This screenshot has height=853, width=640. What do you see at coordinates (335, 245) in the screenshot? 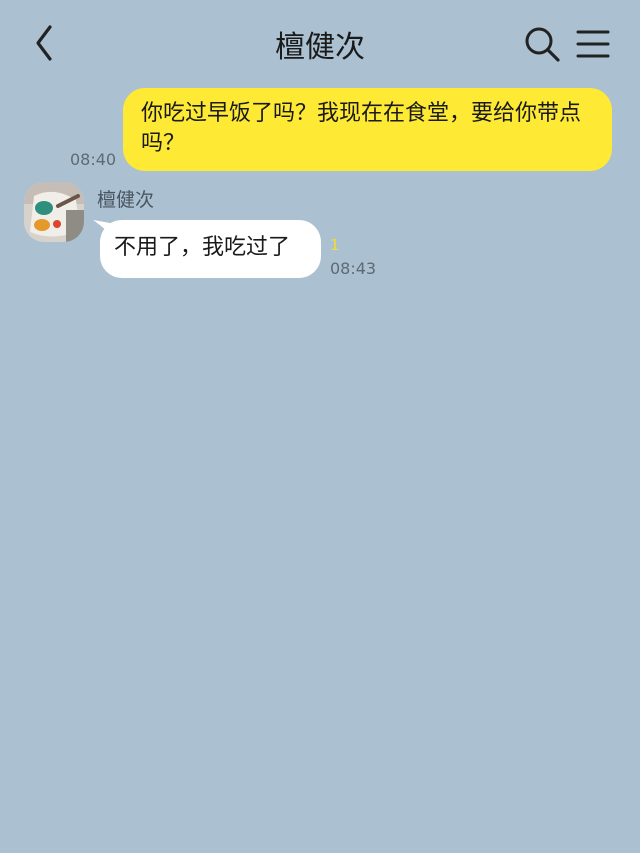
I see `unread-count: 1` at bounding box center [335, 245].